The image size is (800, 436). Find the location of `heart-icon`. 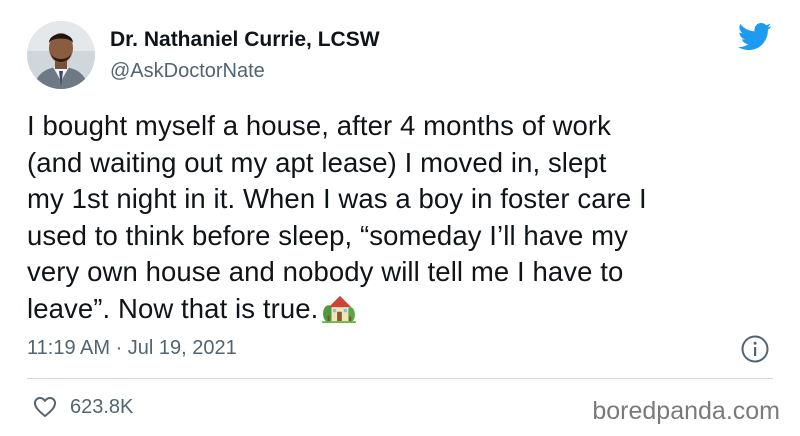

heart-icon is located at coordinates (45, 407).